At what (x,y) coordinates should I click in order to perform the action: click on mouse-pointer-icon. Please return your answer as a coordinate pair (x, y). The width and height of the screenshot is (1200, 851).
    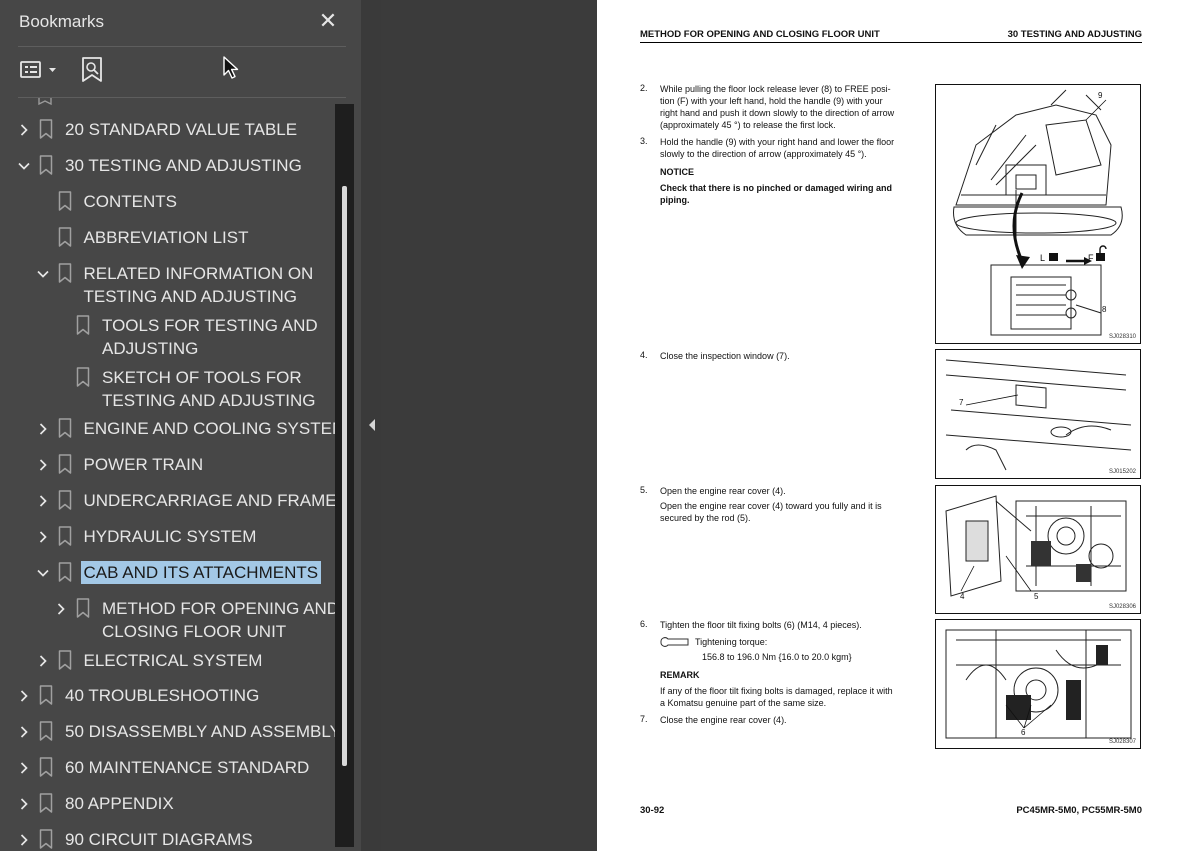
    Looking at the image, I should click on (231, 67).